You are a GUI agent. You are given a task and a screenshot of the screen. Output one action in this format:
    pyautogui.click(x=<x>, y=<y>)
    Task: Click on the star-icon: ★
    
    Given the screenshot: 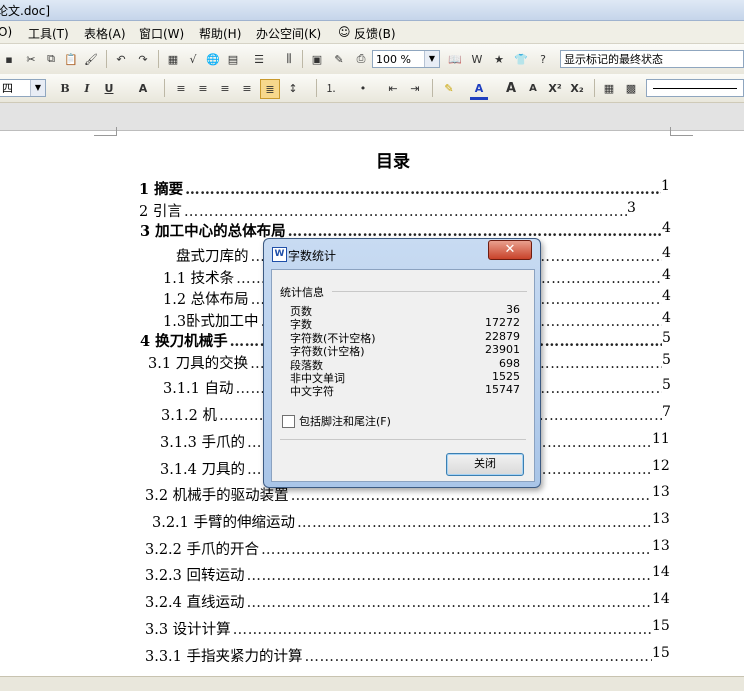 What is the action you would take?
    pyautogui.click(x=499, y=59)
    